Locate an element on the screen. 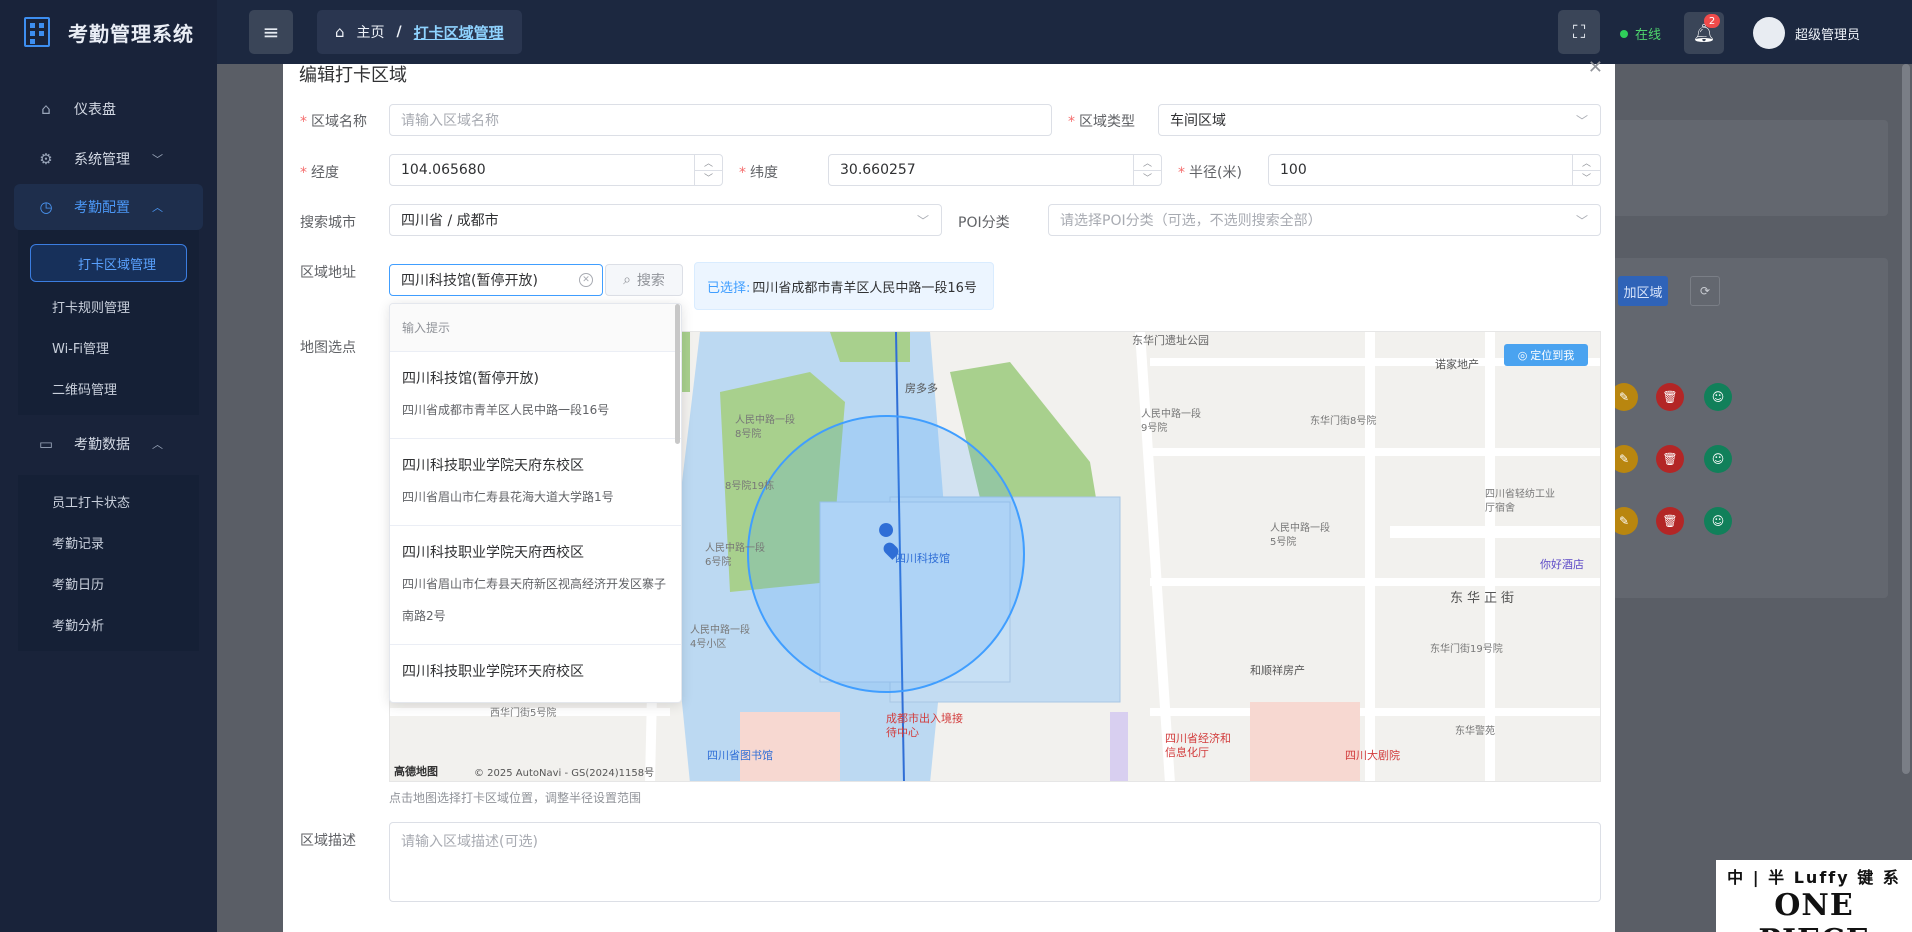 The width and height of the screenshot is (1912, 932). notifications-button: 🔔︎ 2 is located at coordinates (1704, 33).